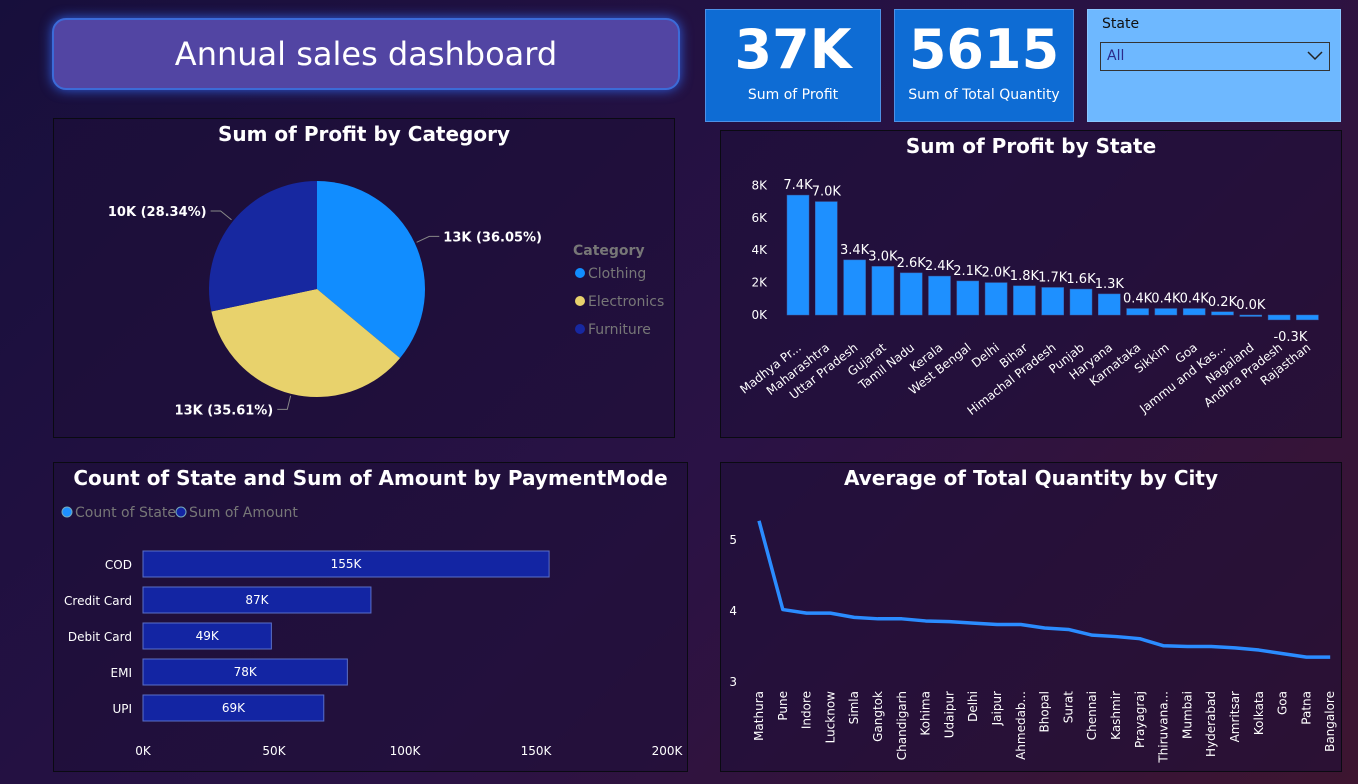  Describe the element at coordinates (1092, 715) in the screenshot. I see `x-tick-label: Chennai` at that location.